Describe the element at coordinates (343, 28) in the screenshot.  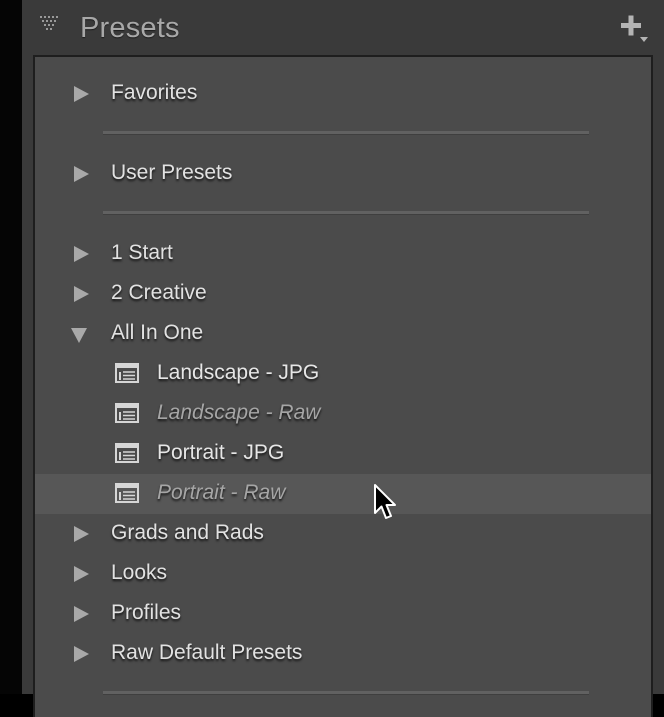
I see `panel-header: Presets` at that location.